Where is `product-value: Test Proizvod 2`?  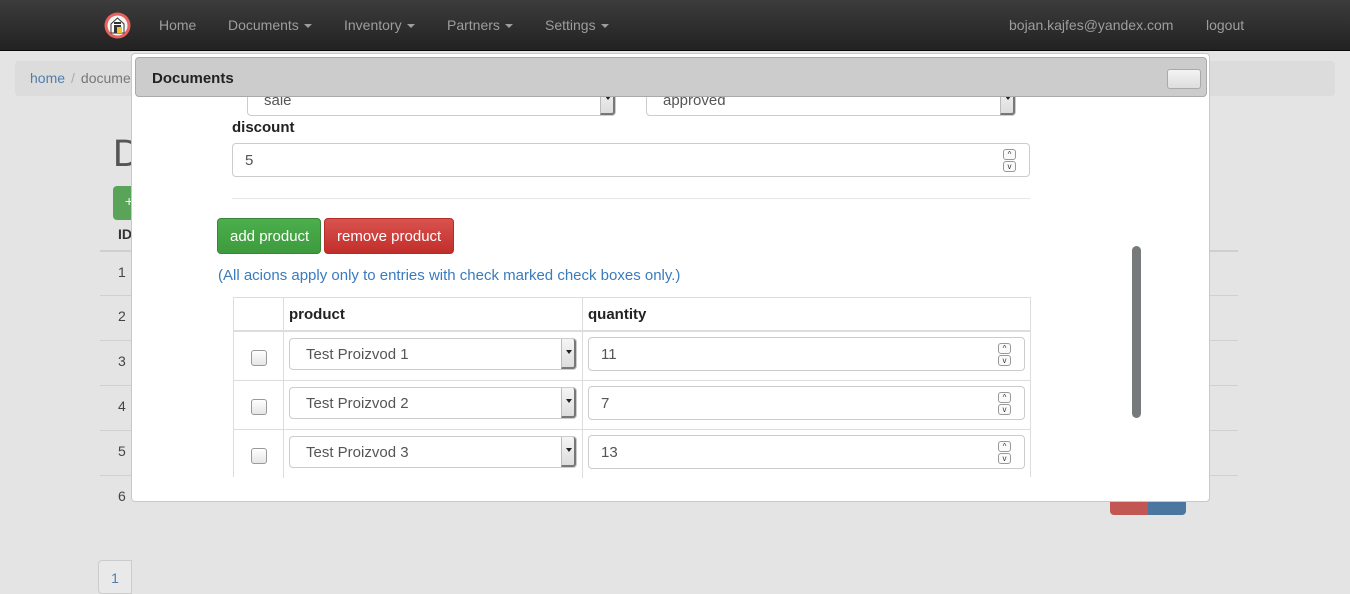
product-value: Test Proizvod 2 is located at coordinates (357, 403).